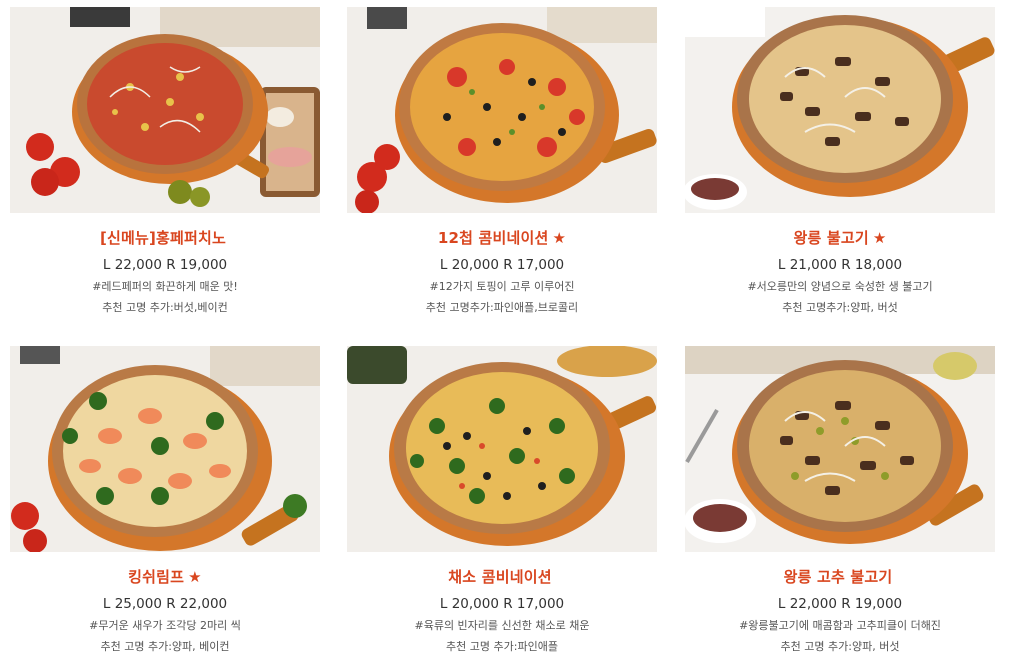  Describe the element at coordinates (165, 604) in the screenshot. I see `price: L 25,000 R 22,000` at that location.